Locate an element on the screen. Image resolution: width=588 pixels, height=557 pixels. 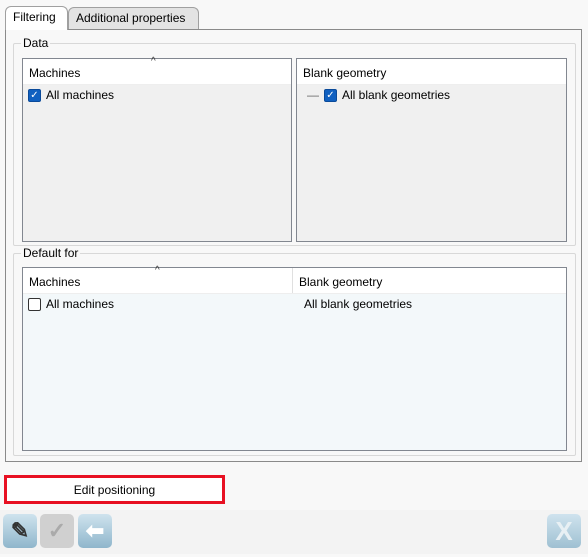
edit-positioning-button: Edit positioning is located at coordinates (114, 489).